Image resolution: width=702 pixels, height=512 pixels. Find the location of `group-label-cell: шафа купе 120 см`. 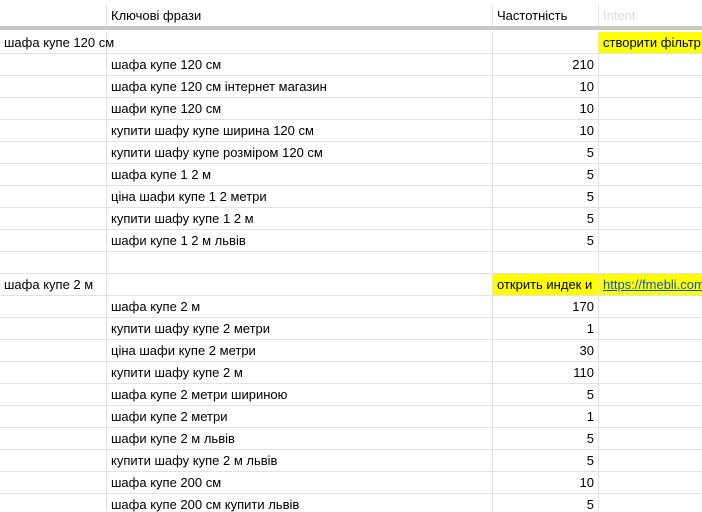

group-label-cell: шафа купе 120 см is located at coordinates (57, 43).